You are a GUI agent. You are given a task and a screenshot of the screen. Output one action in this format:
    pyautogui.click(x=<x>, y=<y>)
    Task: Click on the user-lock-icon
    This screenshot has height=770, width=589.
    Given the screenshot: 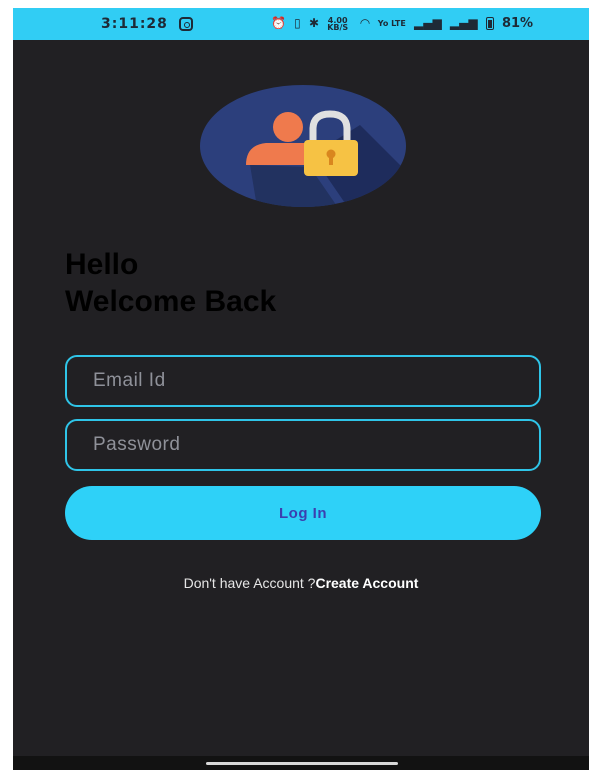 What is the action you would take?
    pyautogui.click(x=303, y=146)
    